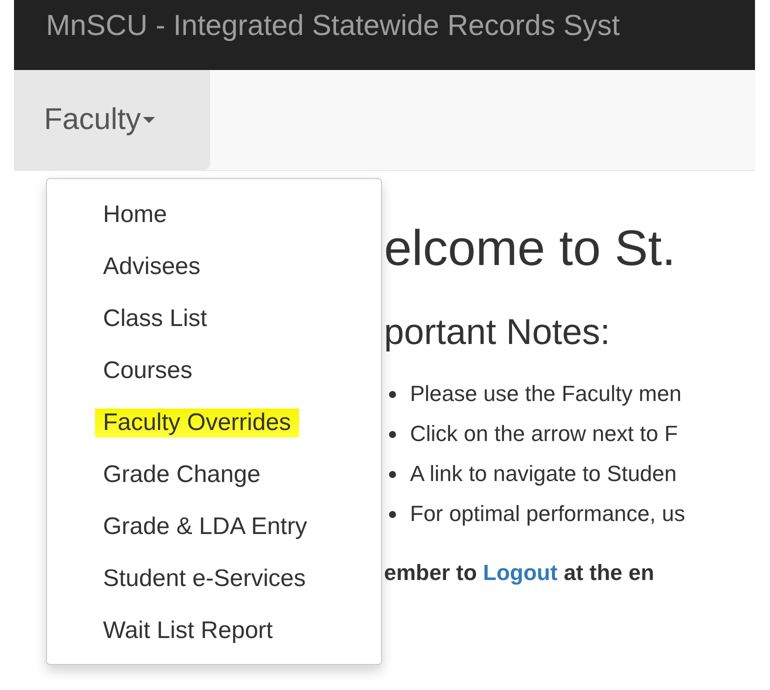 This screenshot has width=770, height=690. Describe the element at coordinates (546, 394) in the screenshot. I see `note-text: Please use the Faculty men` at that location.